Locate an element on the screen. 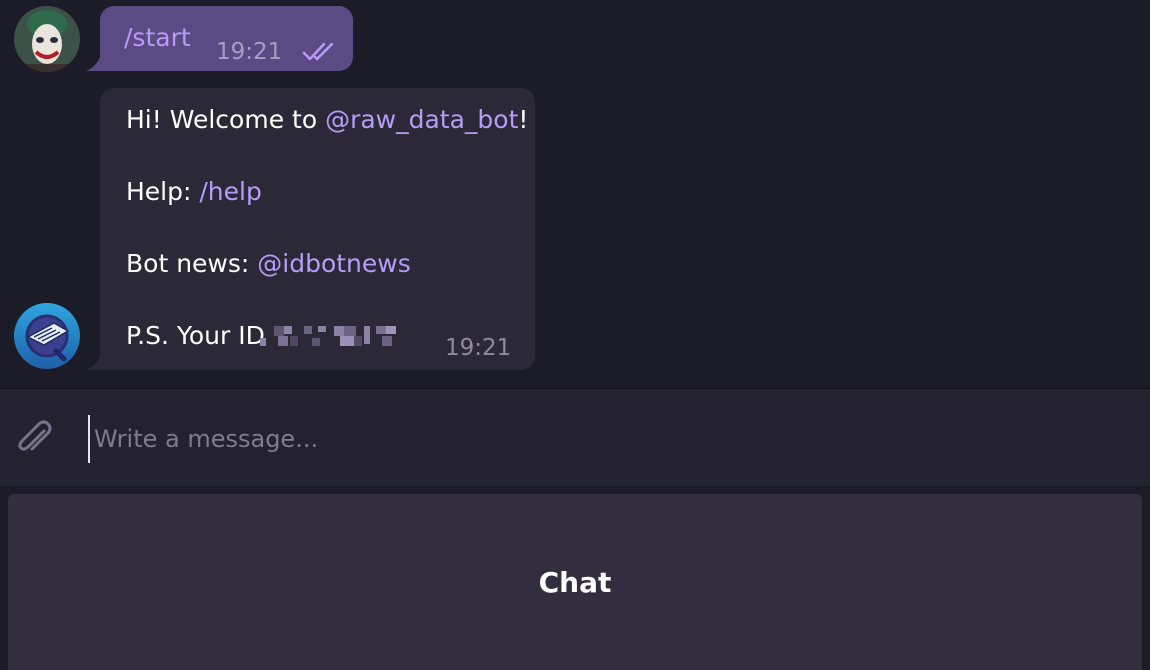 This screenshot has width=1150, height=670. redacted-id-image is located at coordinates (328, 336).